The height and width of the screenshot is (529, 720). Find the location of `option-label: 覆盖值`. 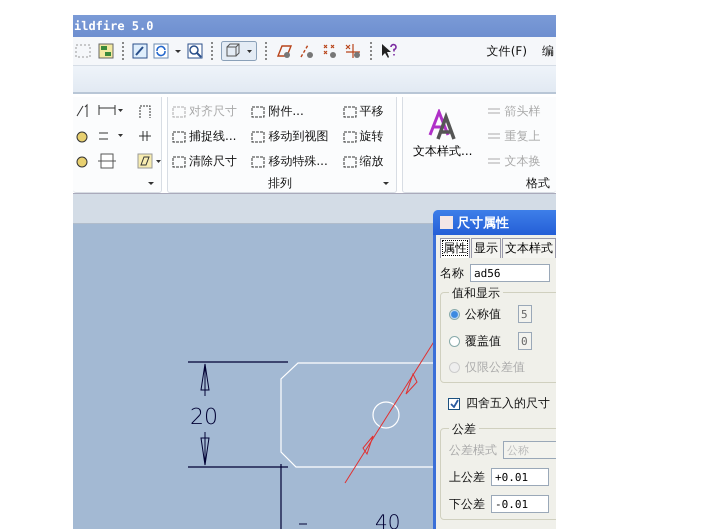

option-label: 覆盖值 is located at coordinates (483, 341).